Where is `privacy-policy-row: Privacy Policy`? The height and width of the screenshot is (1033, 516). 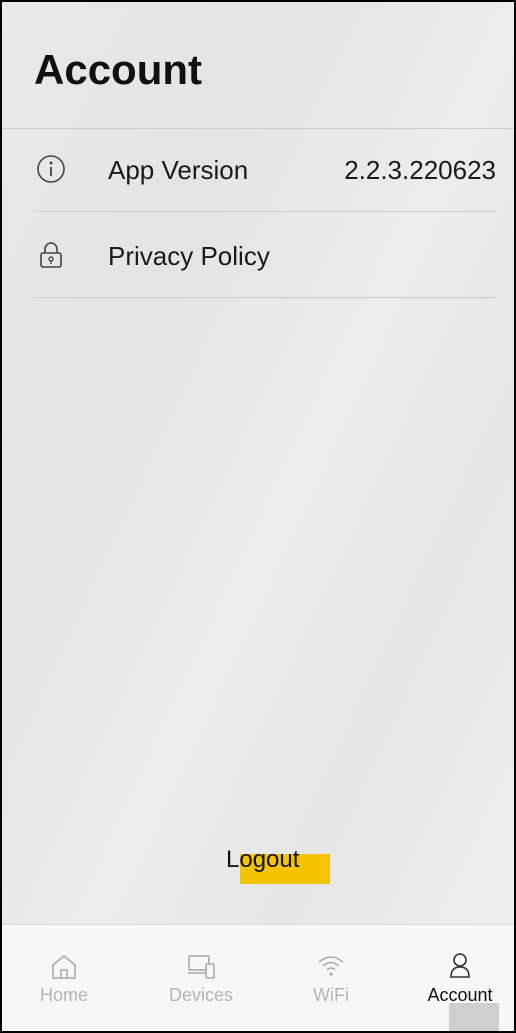
privacy-policy-row: Privacy Policy is located at coordinates (265, 256).